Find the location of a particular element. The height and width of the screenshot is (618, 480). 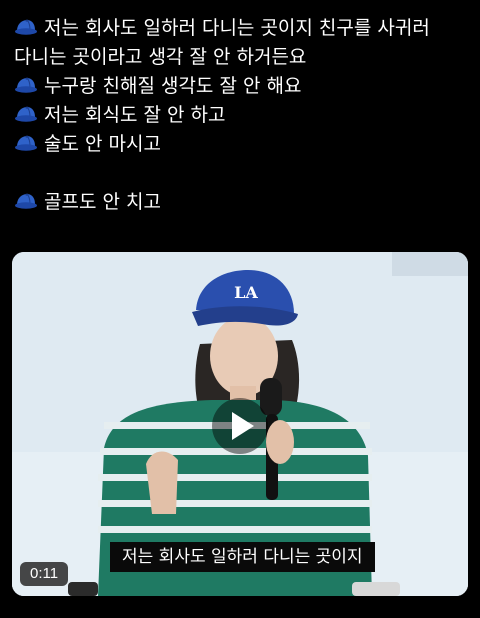

post-line-text: 저는 회사도 일하러 다니는 곳이지 친구를 사귀러 is located at coordinates (237, 28).